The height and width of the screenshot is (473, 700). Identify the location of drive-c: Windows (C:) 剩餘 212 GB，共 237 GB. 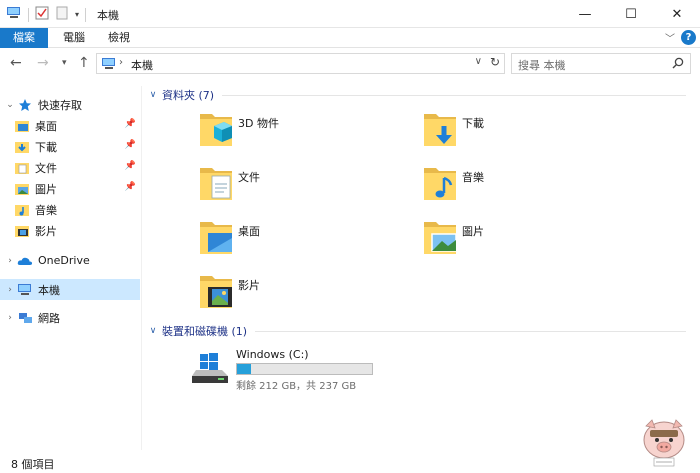
(320, 368).